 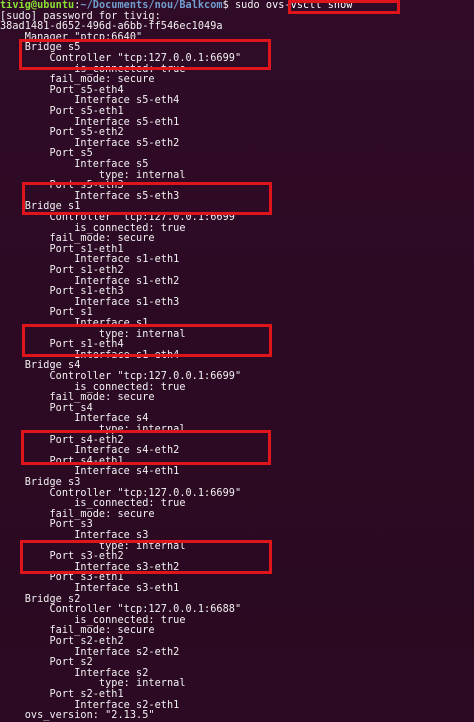 What do you see at coordinates (74, 673) in the screenshot?
I see `output-line: Interface s2` at bounding box center [74, 673].